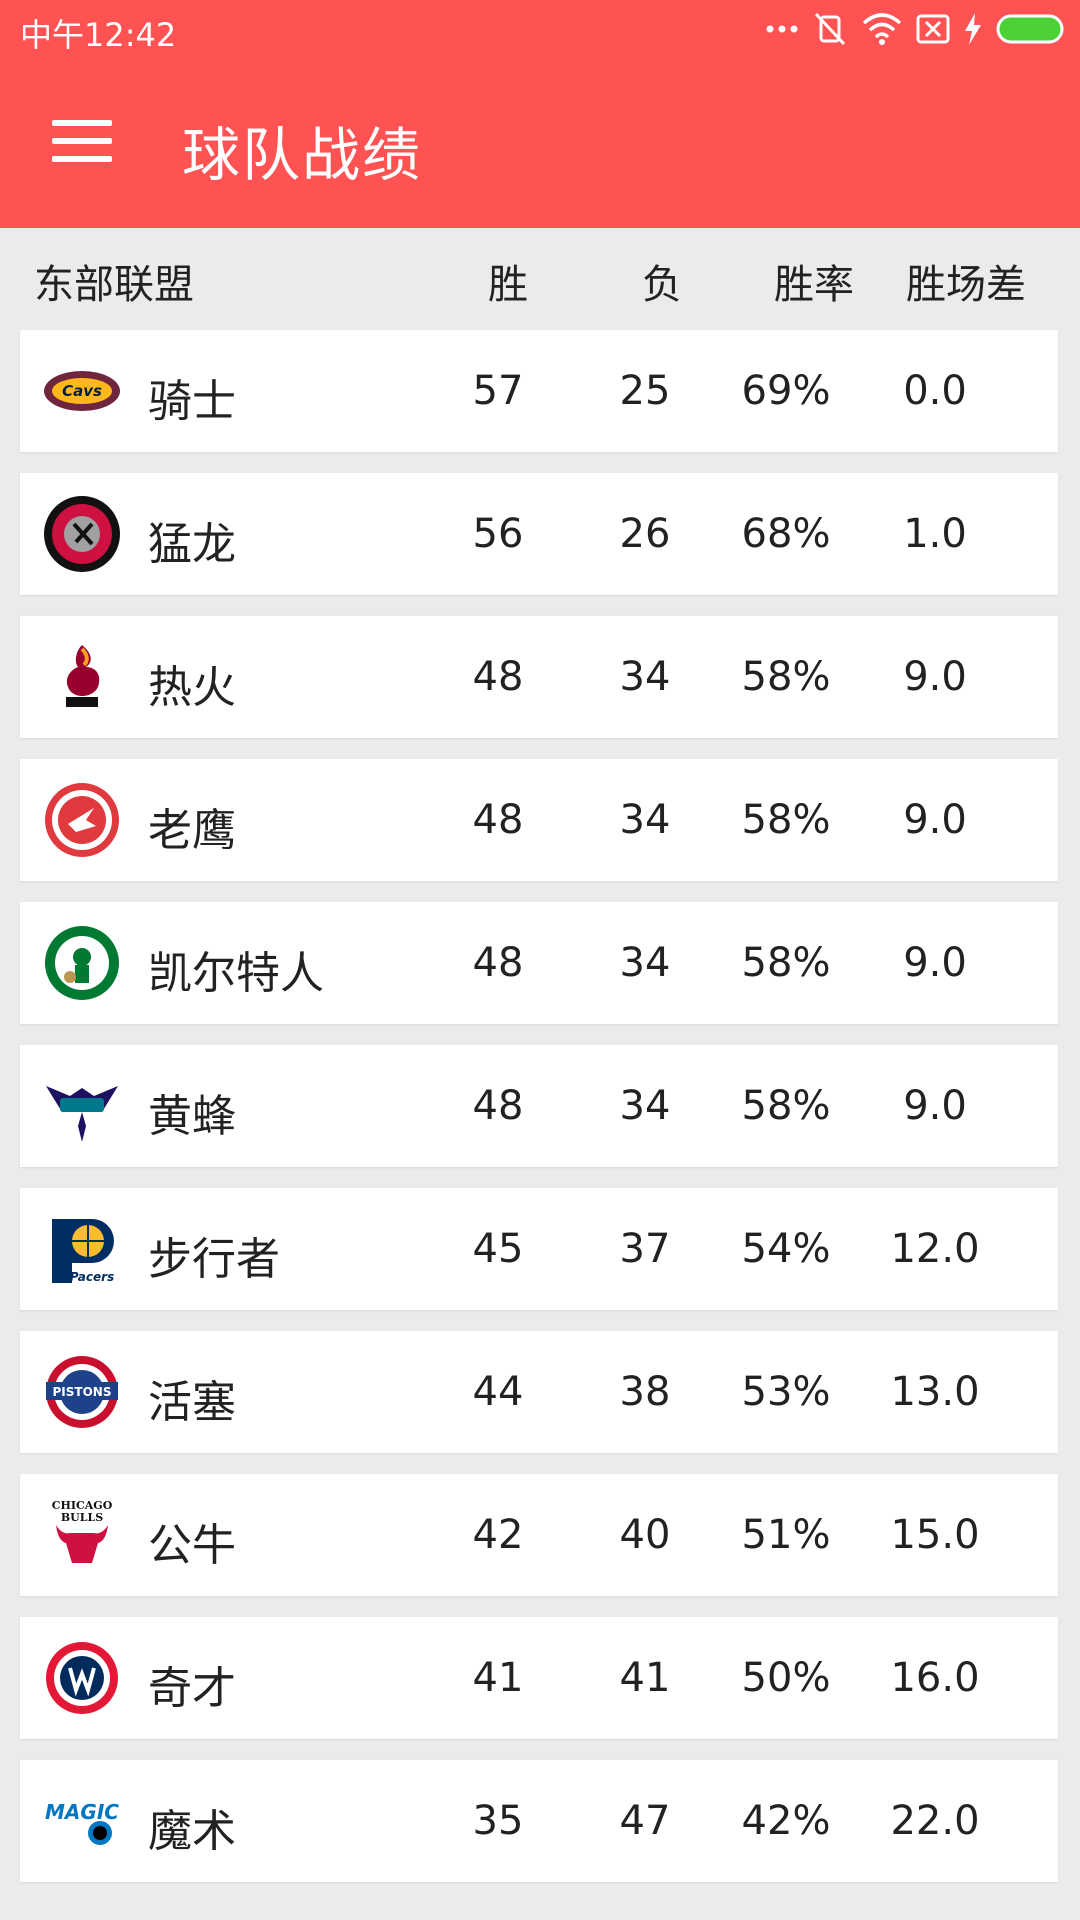 This screenshot has height=1920, width=1080. I want to click on table-row: 奇才 41 41 50% 16.0, so click(539, 1678).